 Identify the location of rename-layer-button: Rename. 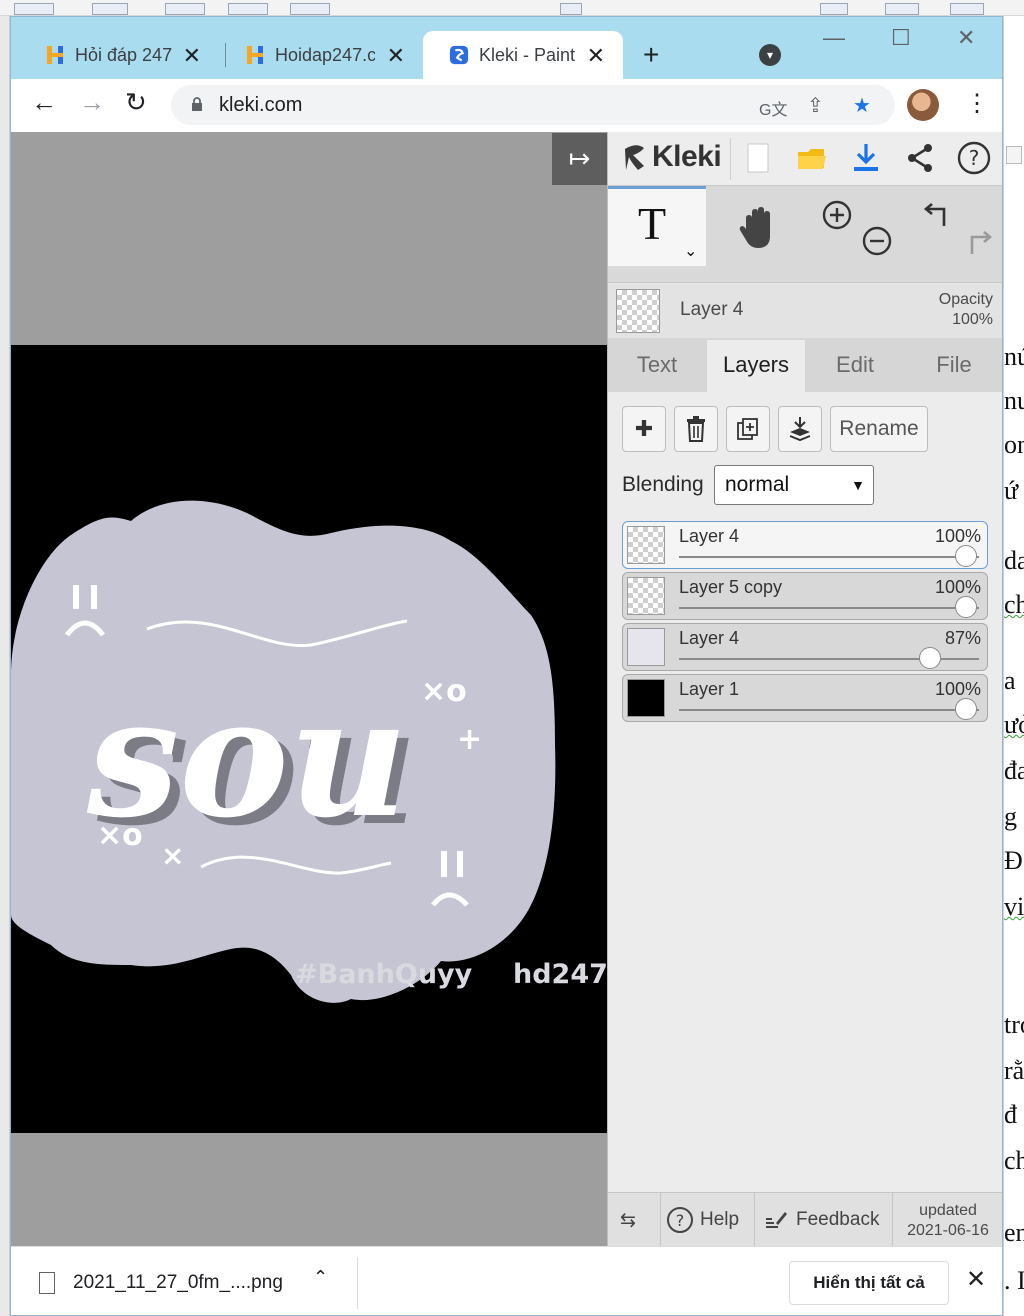
(879, 429).